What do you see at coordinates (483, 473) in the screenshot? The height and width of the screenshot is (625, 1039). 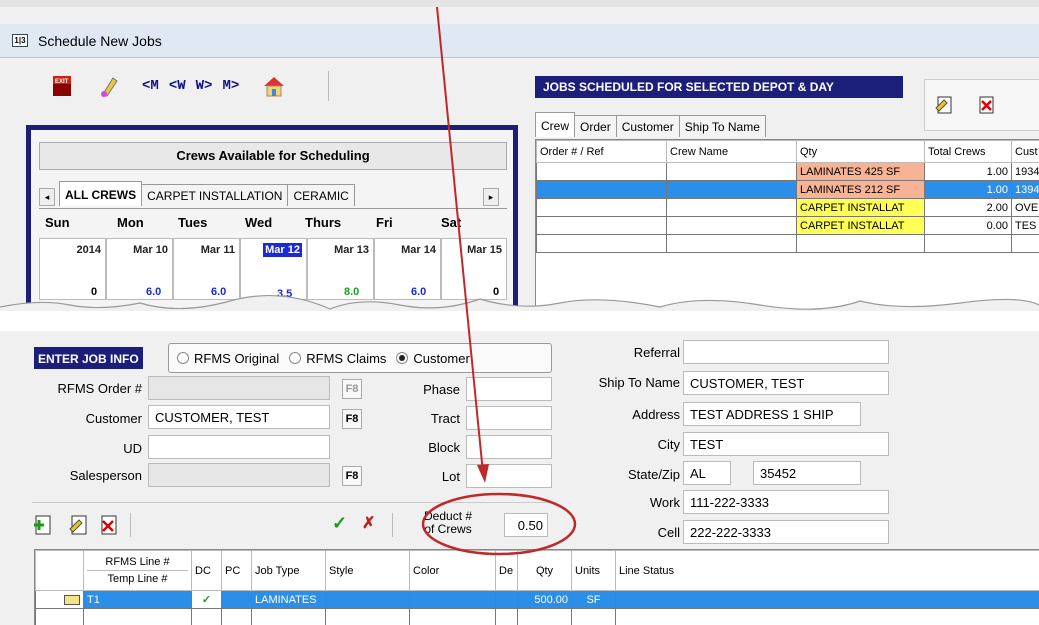 I see `annotation-arrowhead` at bounding box center [483, 473].